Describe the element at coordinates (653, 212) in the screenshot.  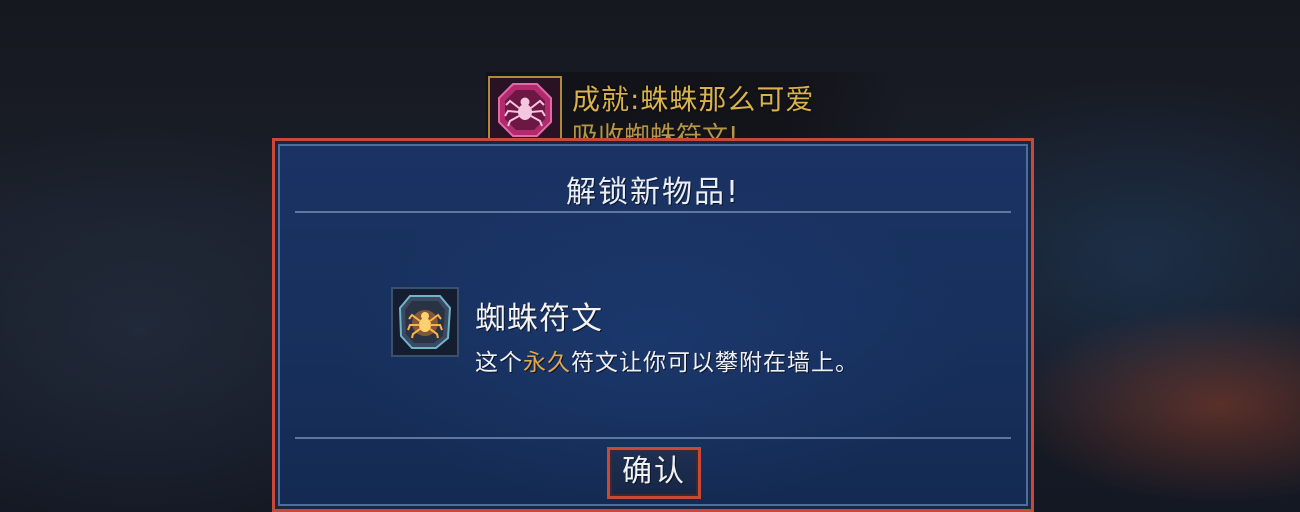
I see `divider-top` at that location.